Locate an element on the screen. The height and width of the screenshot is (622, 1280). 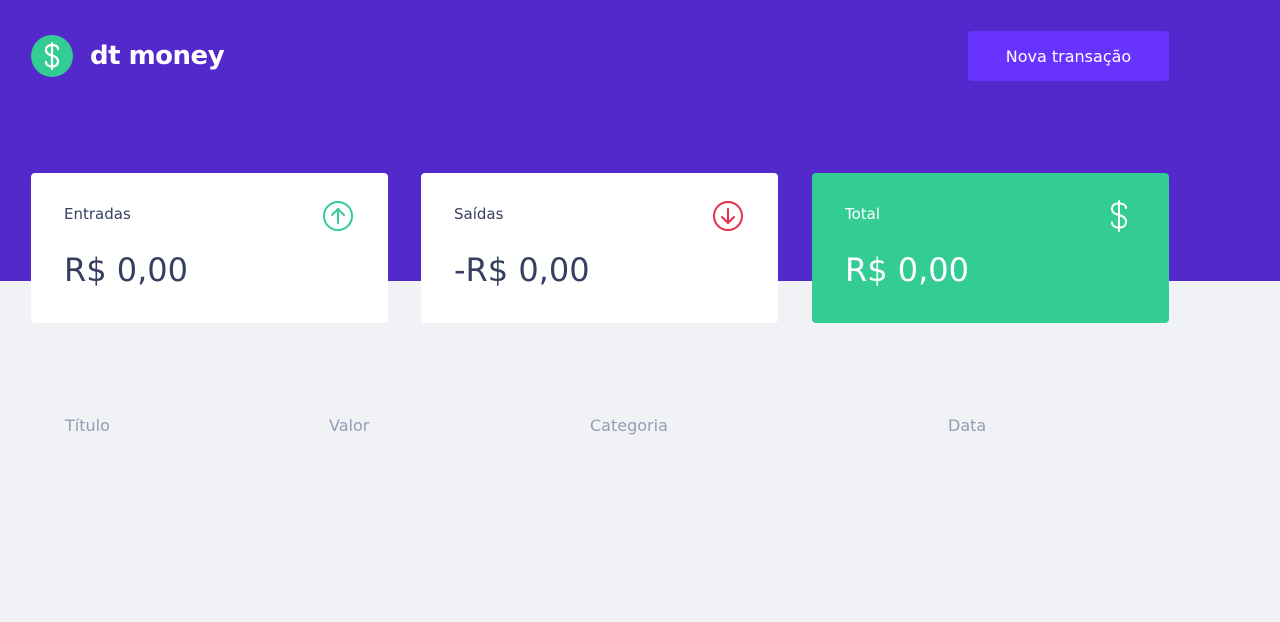
new-transaction-button: Nova transação is located at coordinates (1068, 56).